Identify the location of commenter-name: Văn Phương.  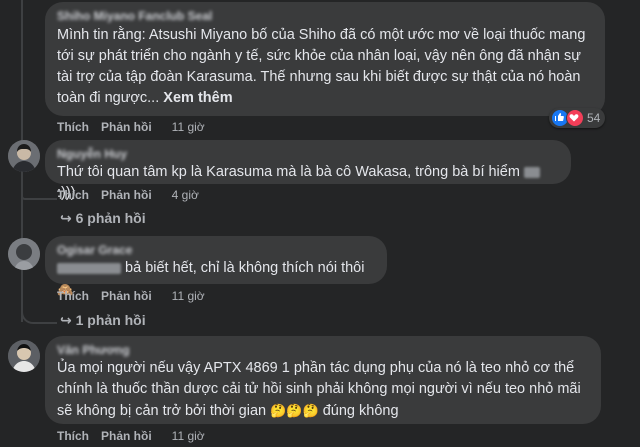
(323, 350).